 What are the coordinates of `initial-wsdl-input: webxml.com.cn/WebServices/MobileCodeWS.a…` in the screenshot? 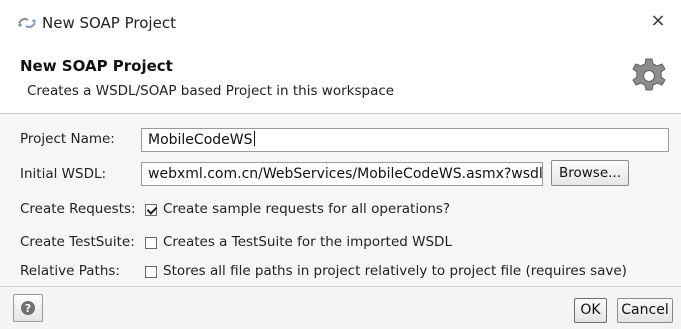 It's located at (342, 174).